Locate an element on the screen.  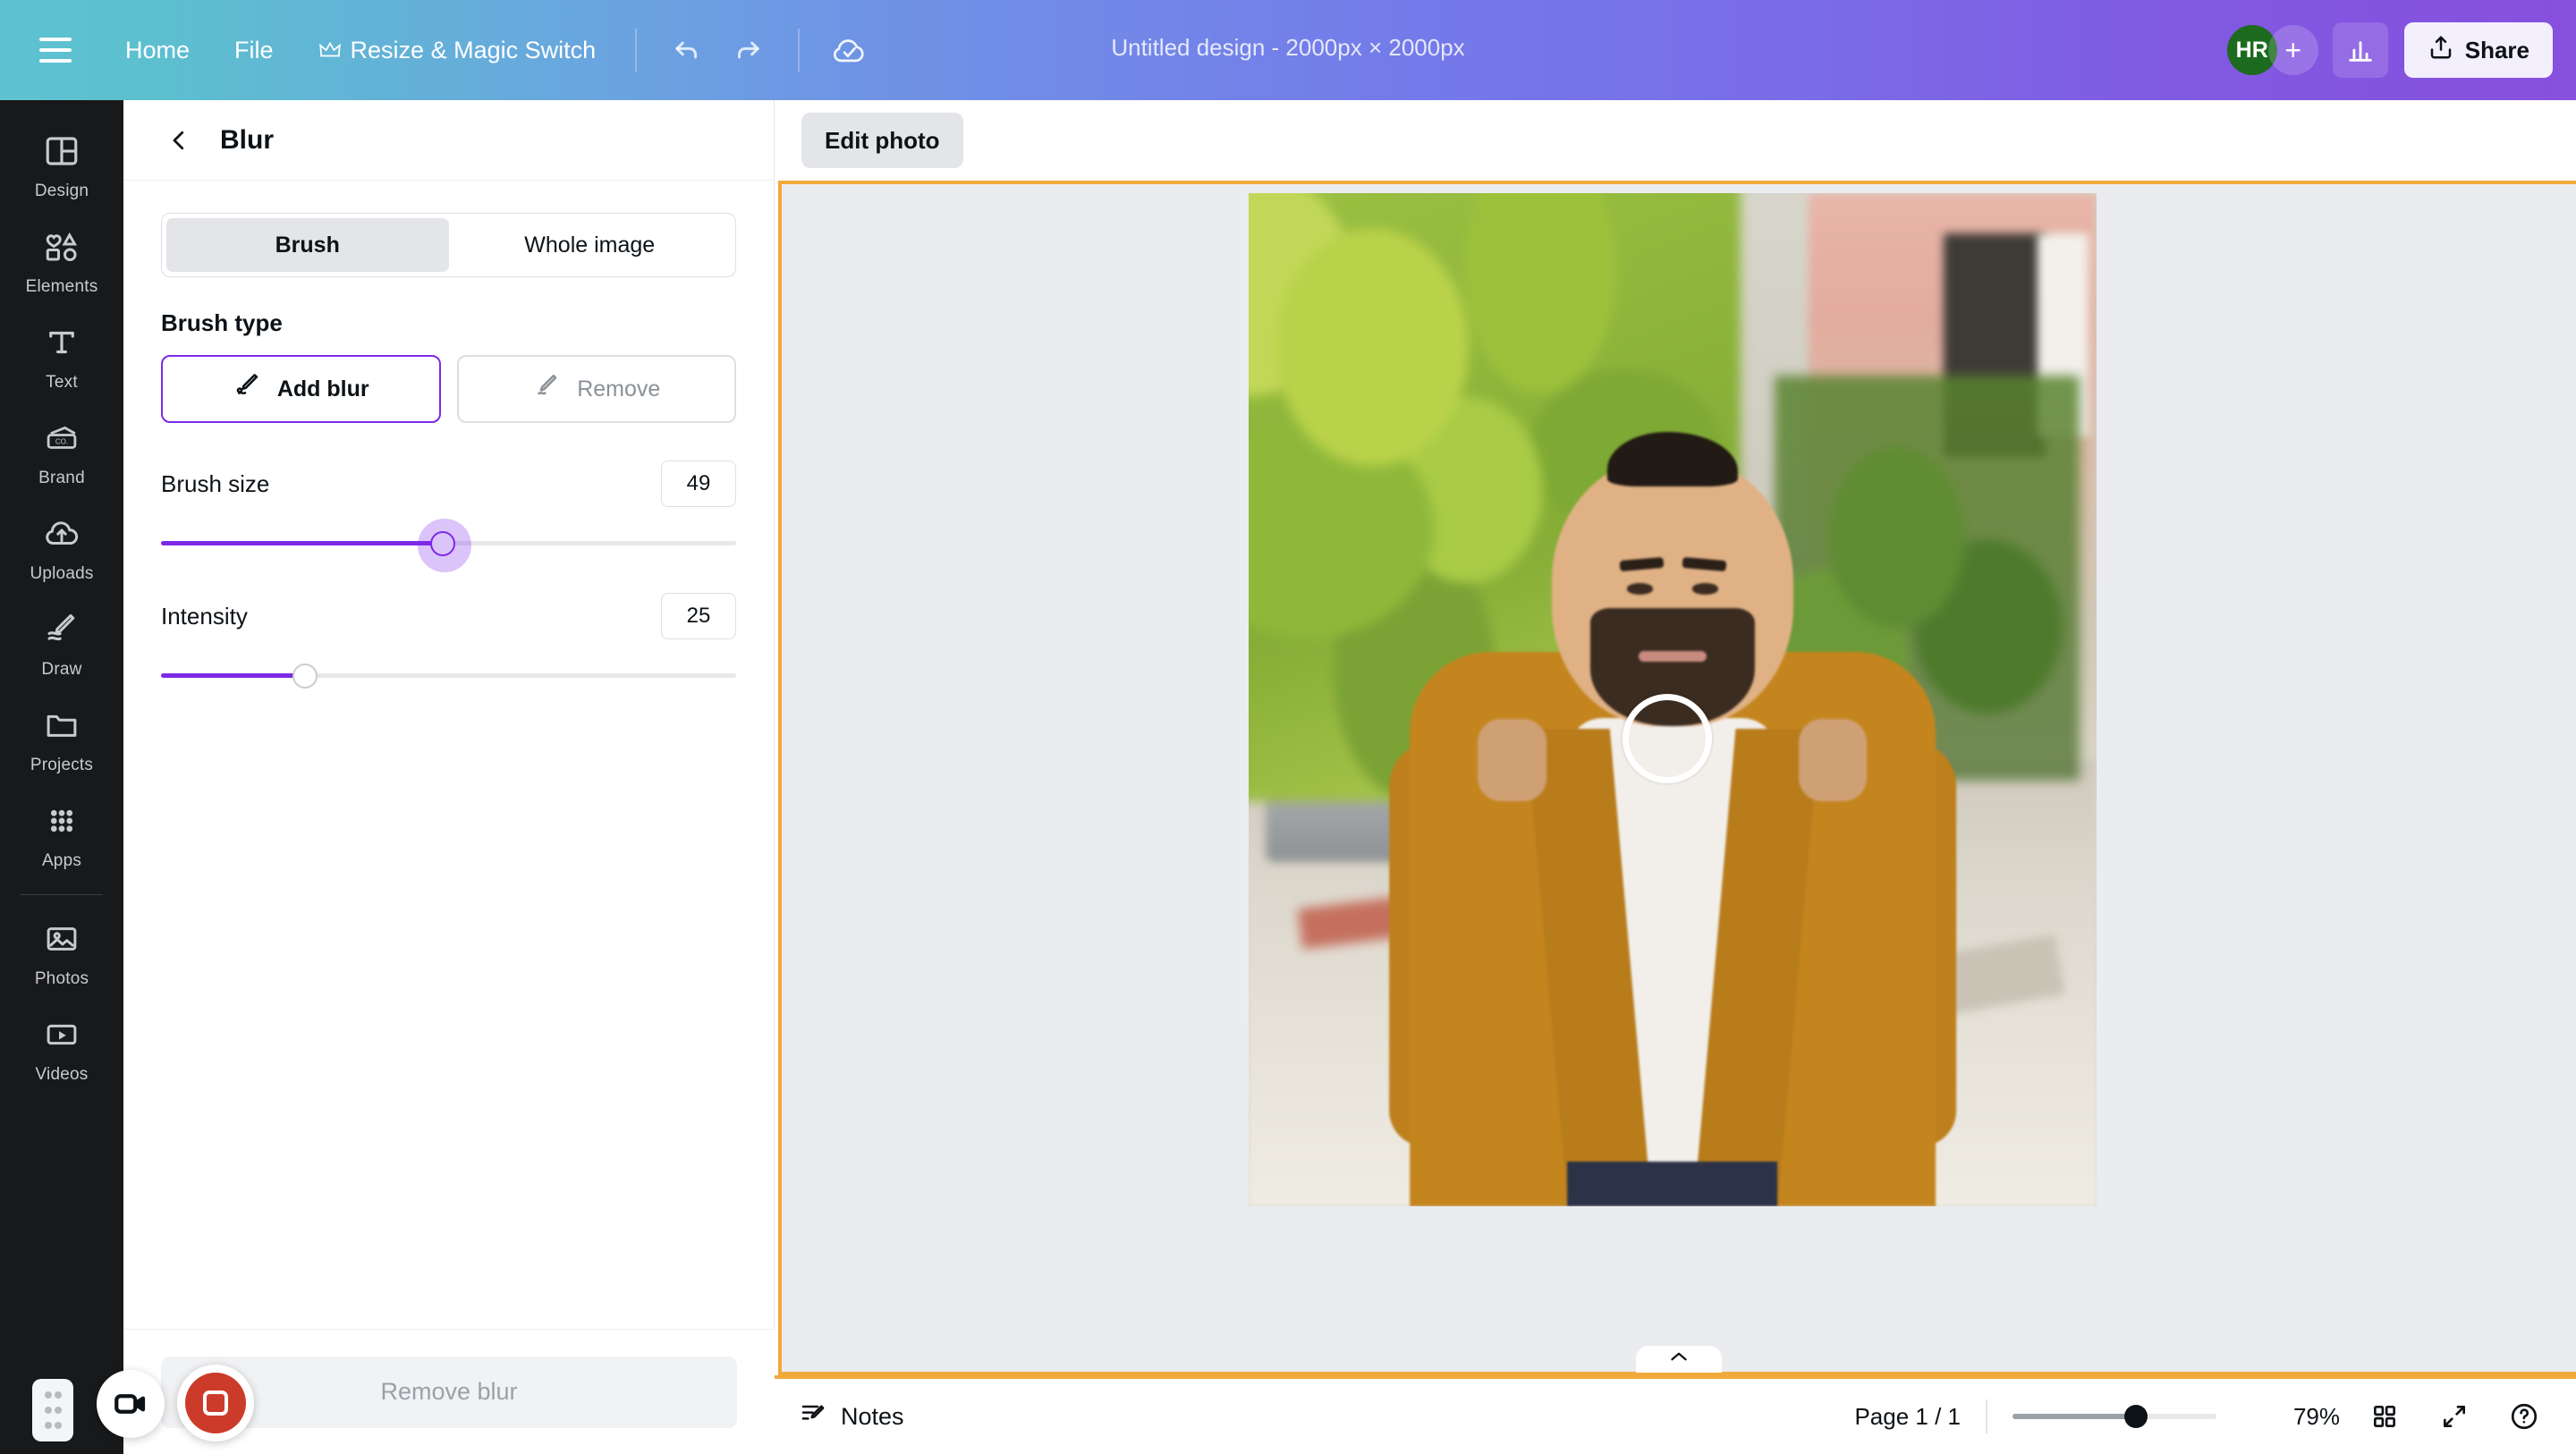
pen-draw-icon is located at coordinates (61, 632).